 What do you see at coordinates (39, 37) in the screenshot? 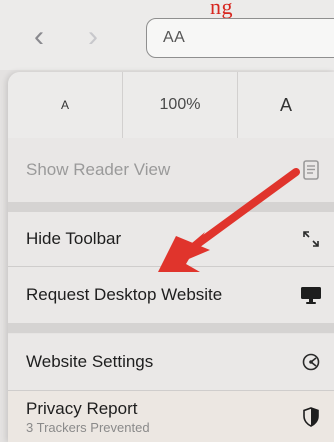
I see `back-button: ‹` at bounding box center [39, 37].